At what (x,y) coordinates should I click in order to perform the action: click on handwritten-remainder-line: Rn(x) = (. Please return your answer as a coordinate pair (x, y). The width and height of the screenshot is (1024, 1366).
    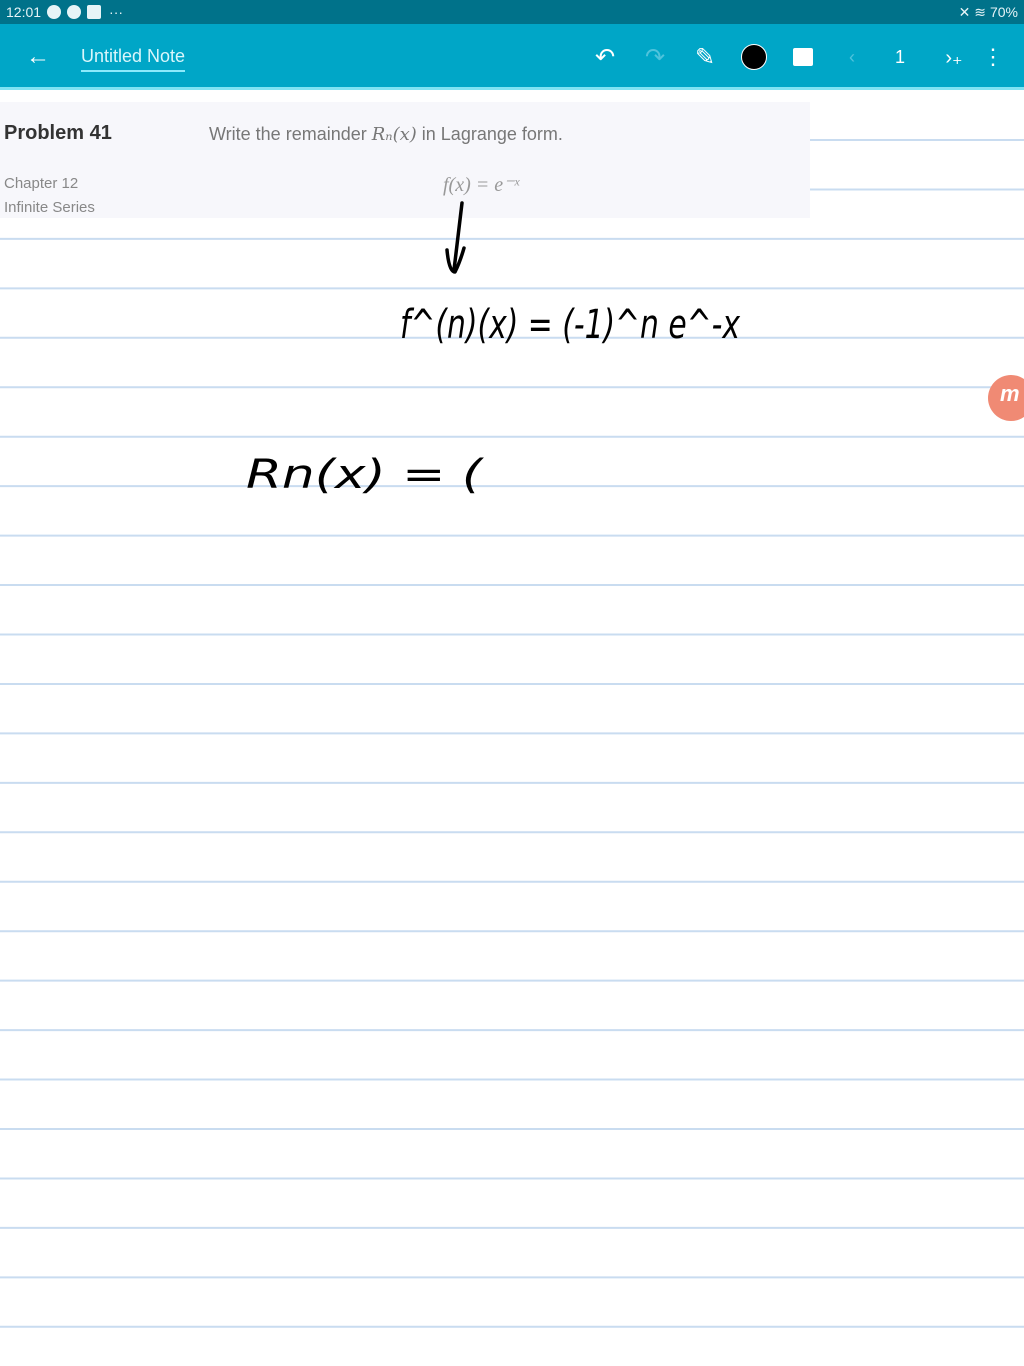
    Looking at the image, I should click on (365, 475).